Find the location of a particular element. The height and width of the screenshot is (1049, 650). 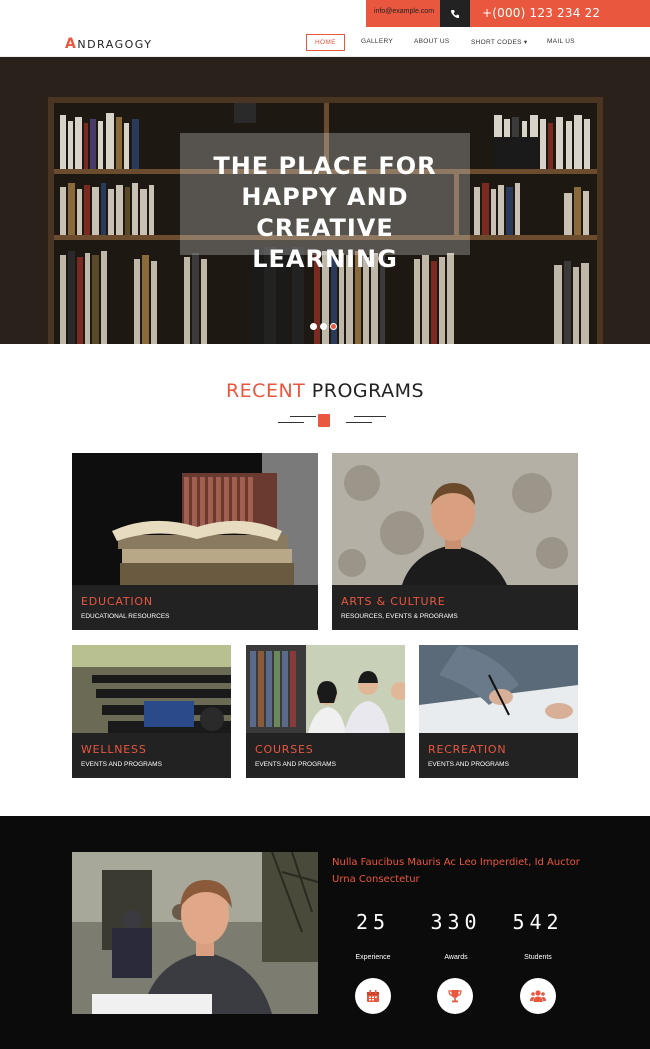

card-title: EDUCATION is located at coordinates (117, 601).